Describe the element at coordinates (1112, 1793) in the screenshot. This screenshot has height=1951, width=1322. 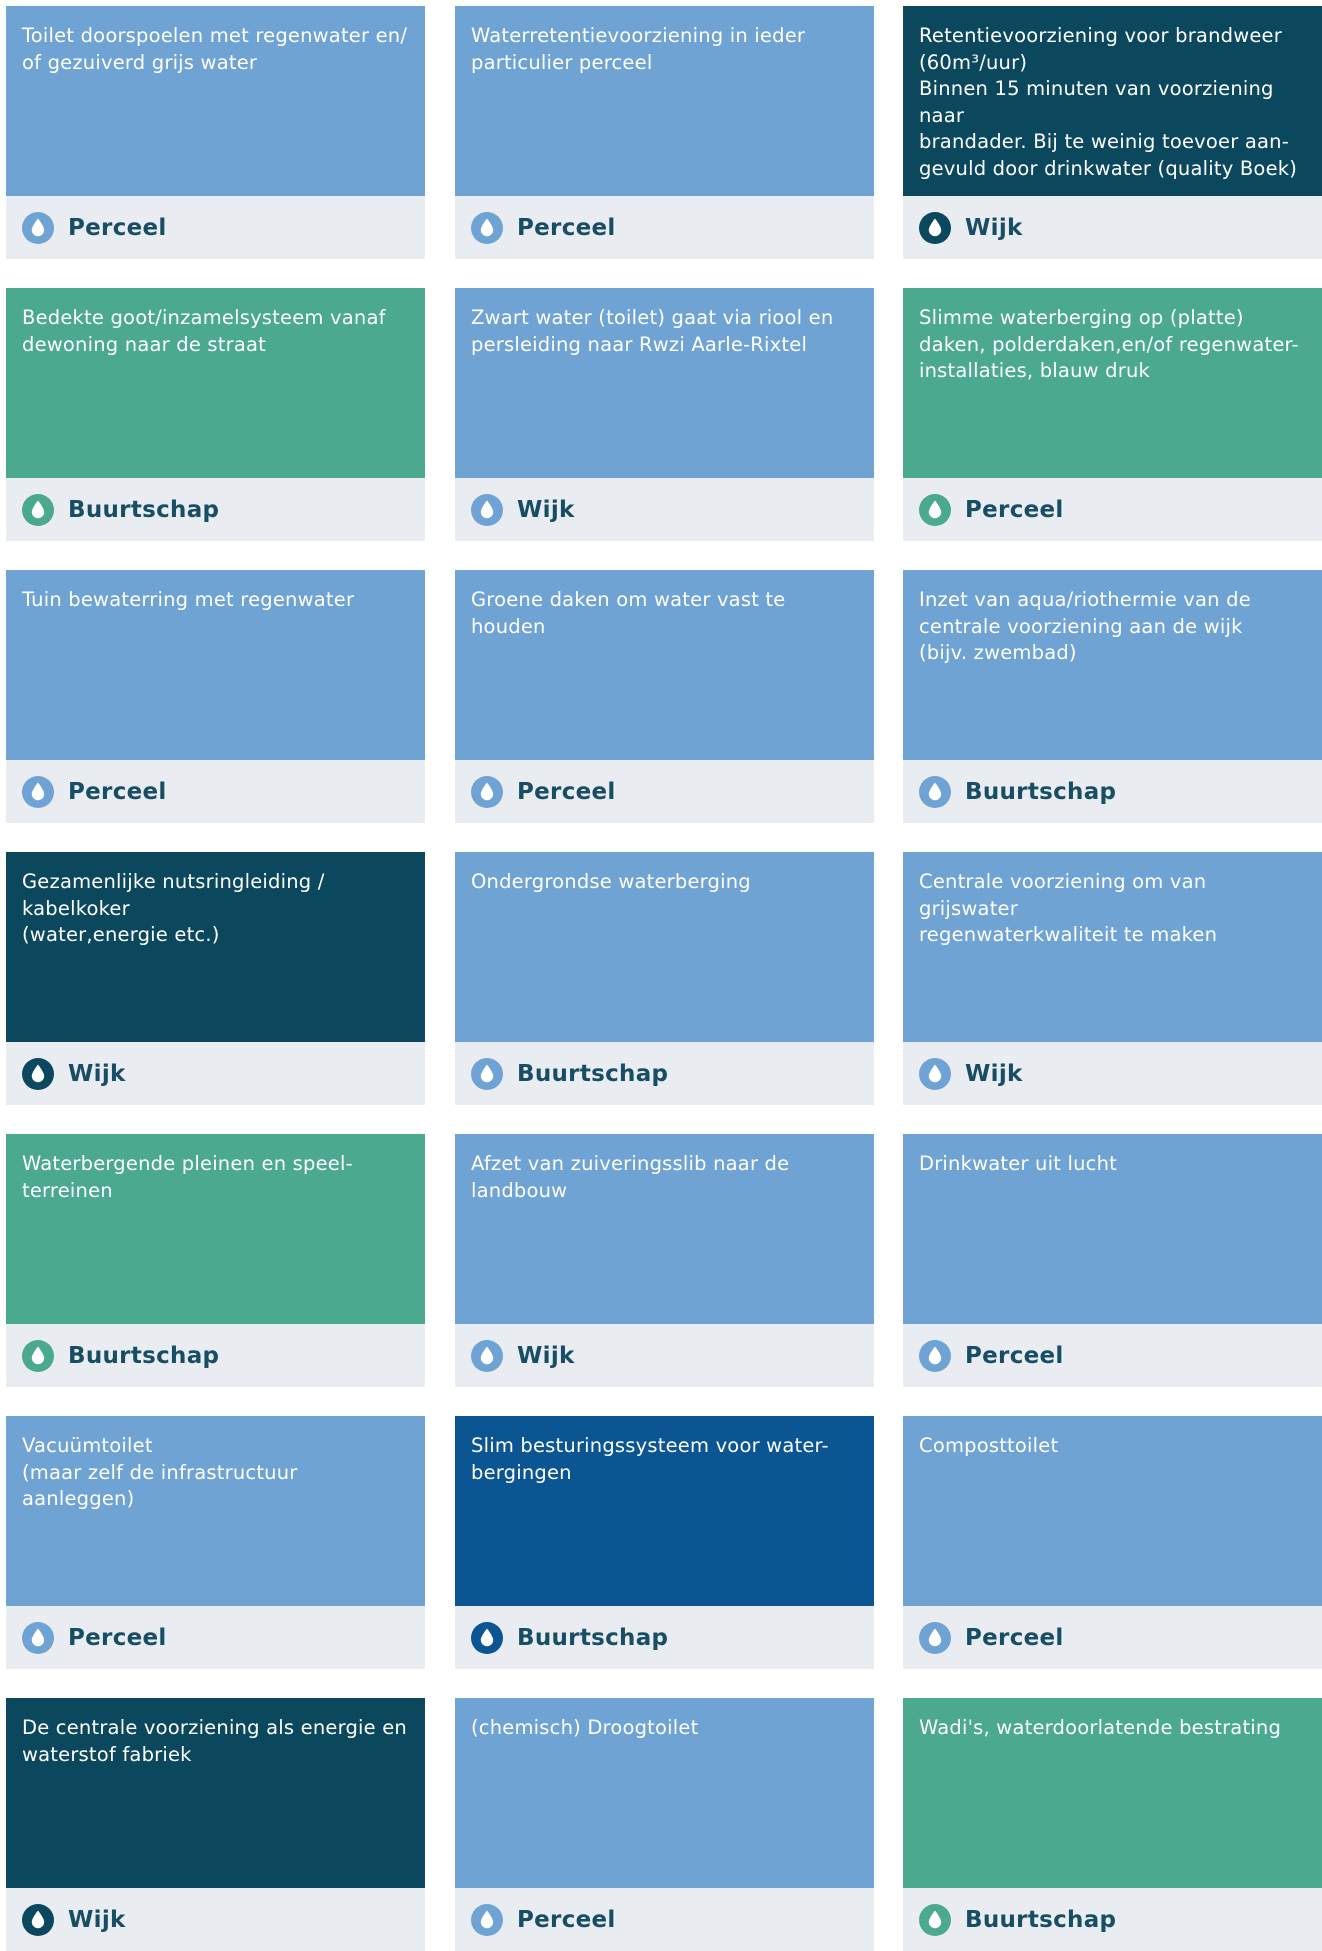
I see `measure-description: Wadi's, waterdoorlatende bestrating` at that location.